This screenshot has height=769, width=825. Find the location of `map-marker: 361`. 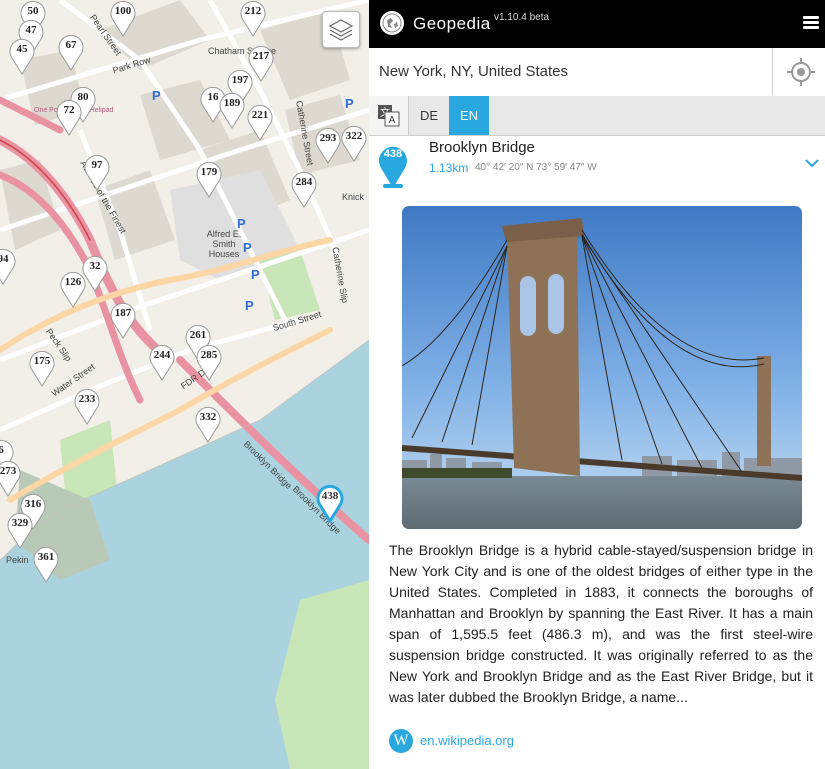

map-marker: 361 is located at coordinates (46, 564).